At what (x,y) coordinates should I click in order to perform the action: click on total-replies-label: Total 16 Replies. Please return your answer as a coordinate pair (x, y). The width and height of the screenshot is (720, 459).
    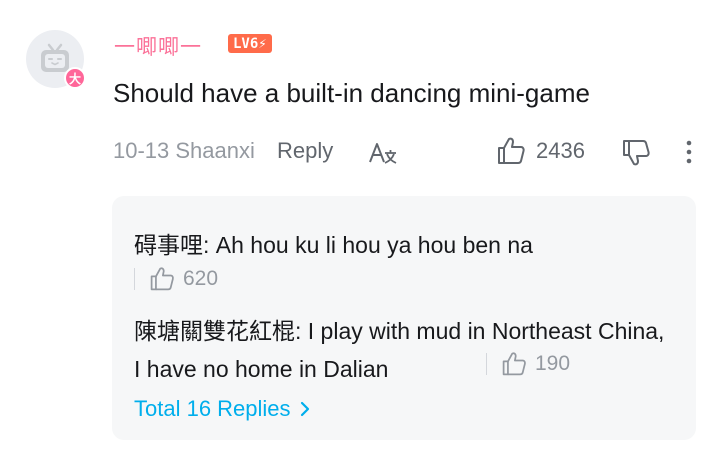
    Looking at the image, I should click on (212, 408).